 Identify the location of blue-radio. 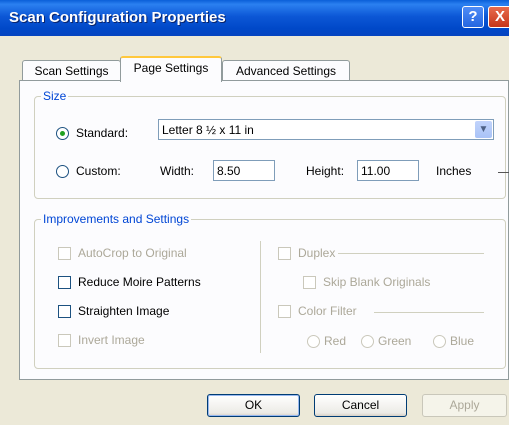
(439, 341).